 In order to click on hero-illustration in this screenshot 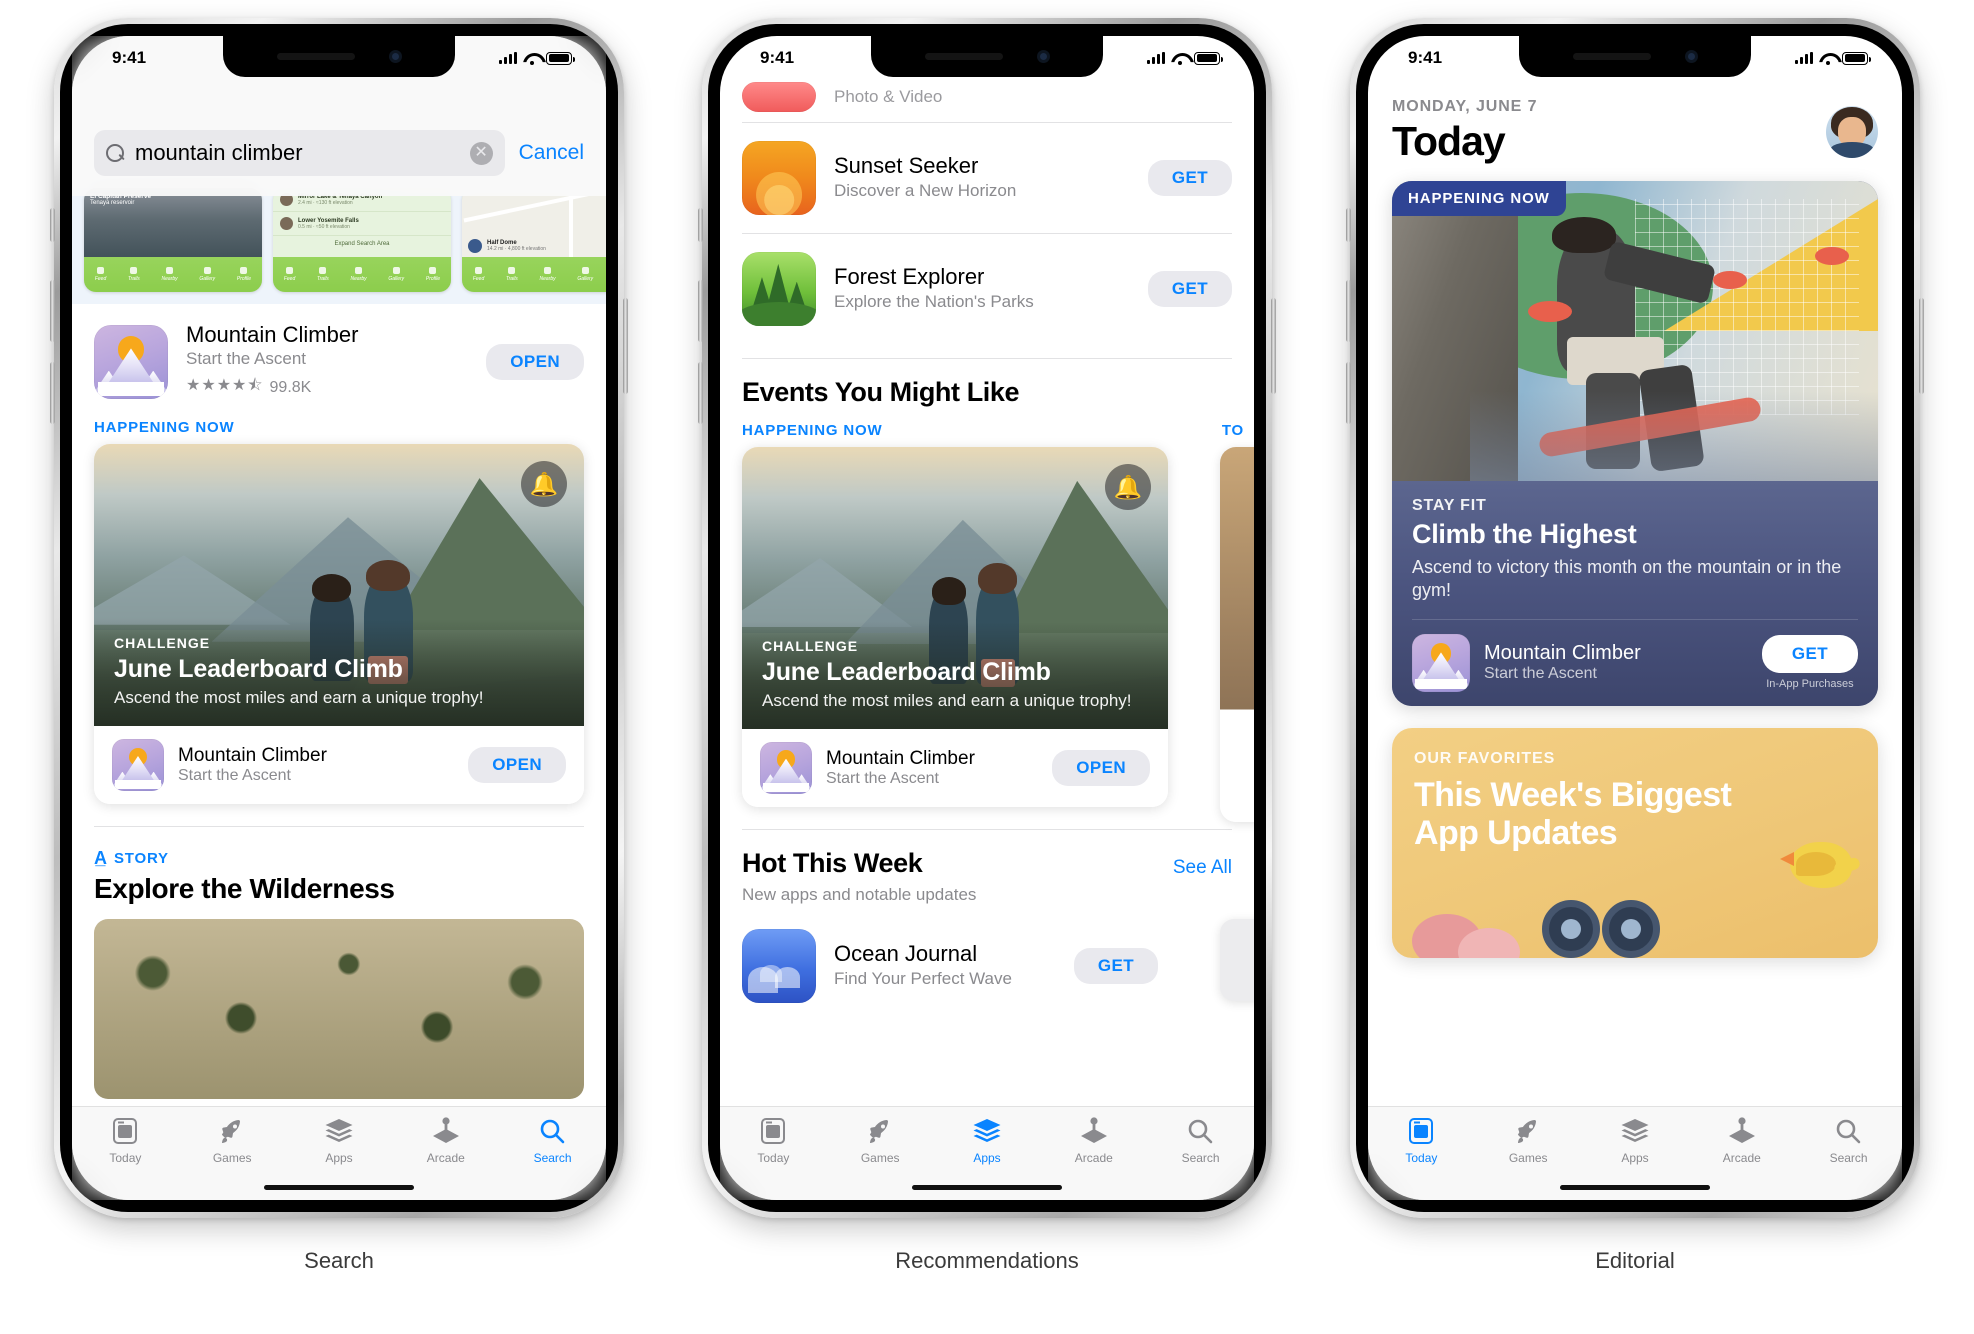, I will do `click(1635, 331)`.